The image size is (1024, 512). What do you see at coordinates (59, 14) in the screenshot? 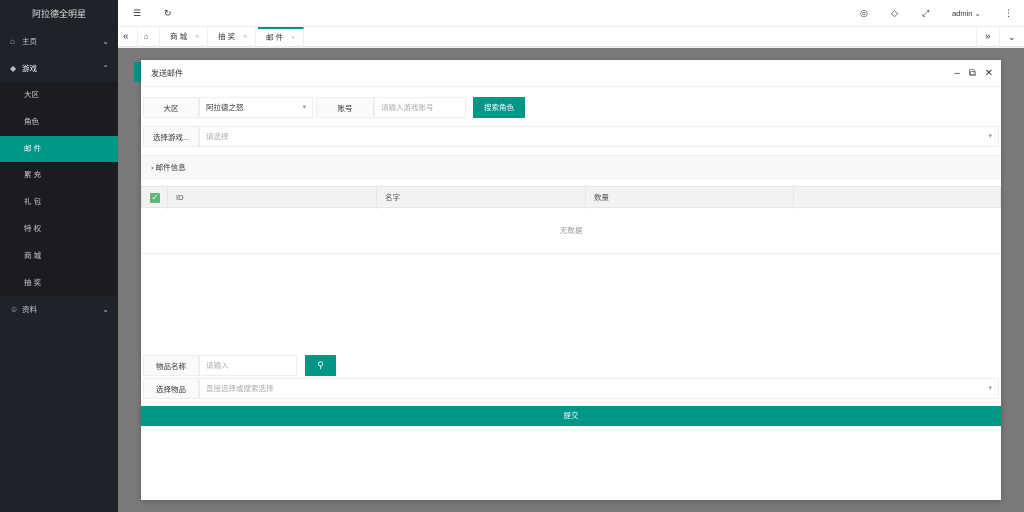
I see `app-title: 阿拉德全明星` at bounding box center [59, 14].